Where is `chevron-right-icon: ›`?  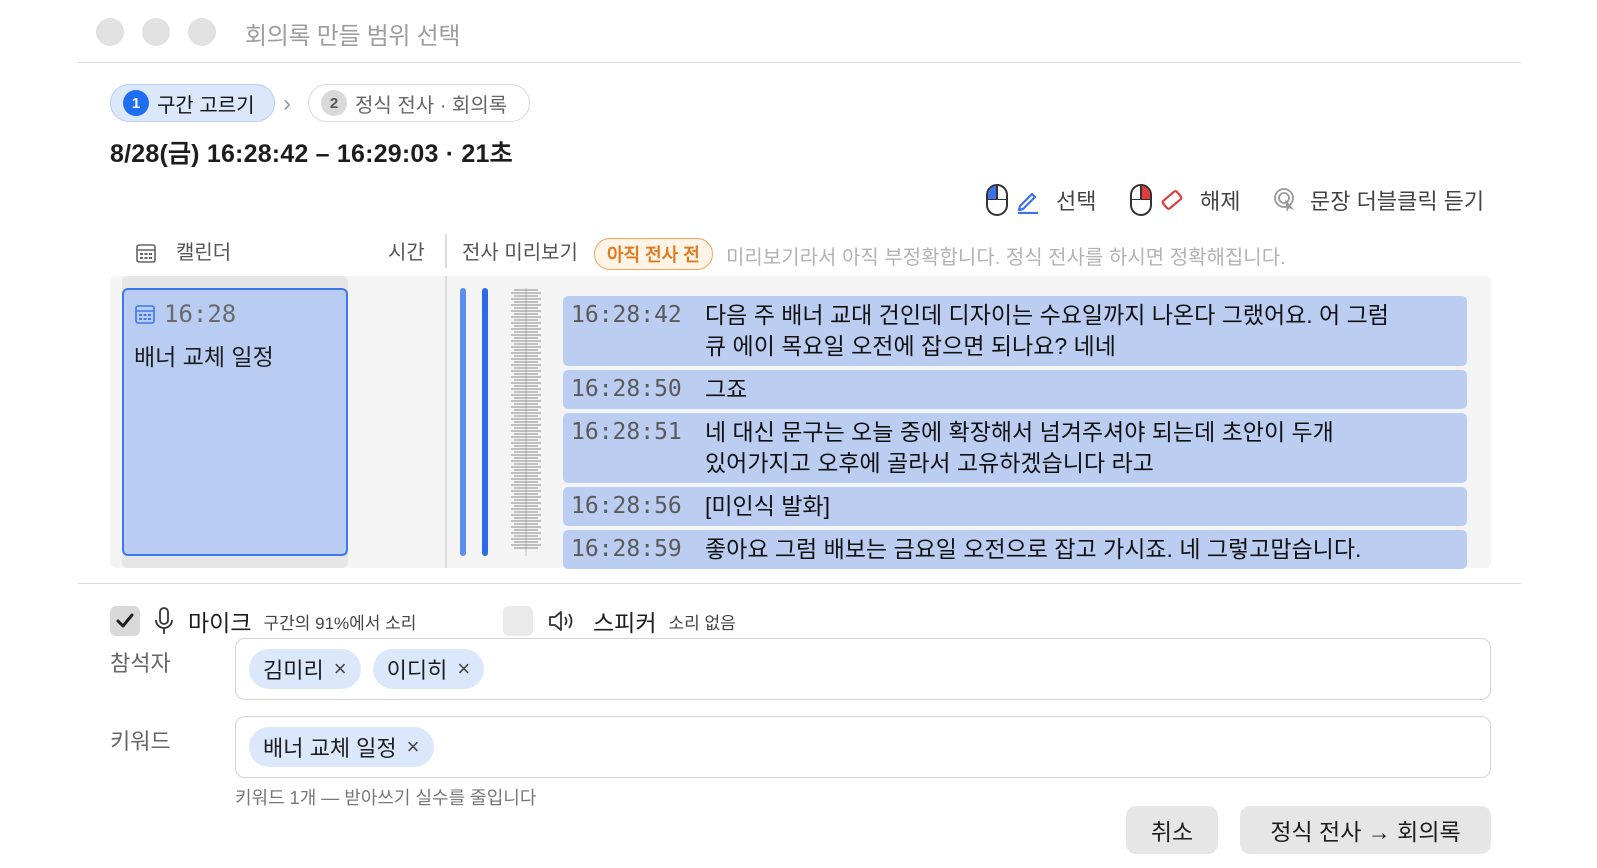
chevron-right-icon: › is located at coordinates (287, 103).